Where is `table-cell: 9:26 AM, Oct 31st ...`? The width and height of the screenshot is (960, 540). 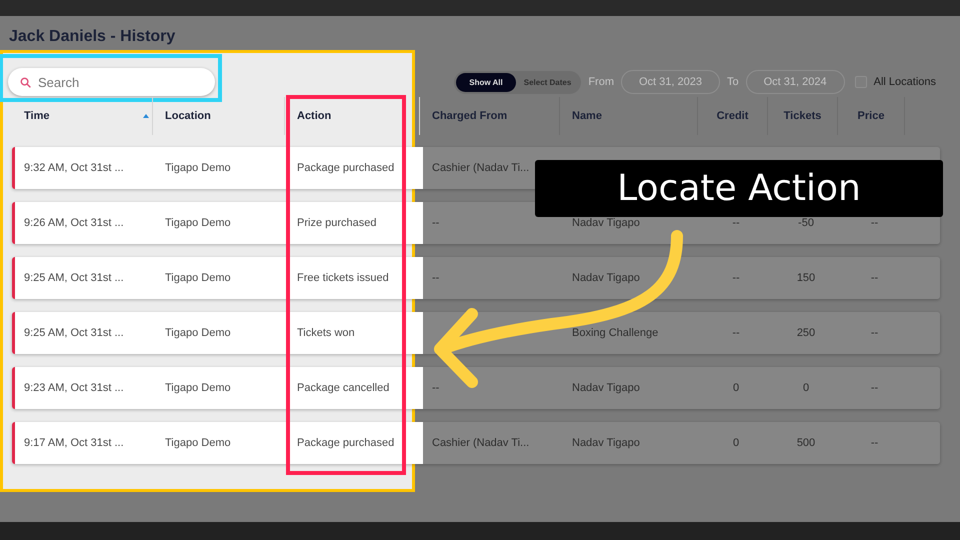
table-cell: 9:26 AM, Oct 31st ... is located at coordinates (74, 223).